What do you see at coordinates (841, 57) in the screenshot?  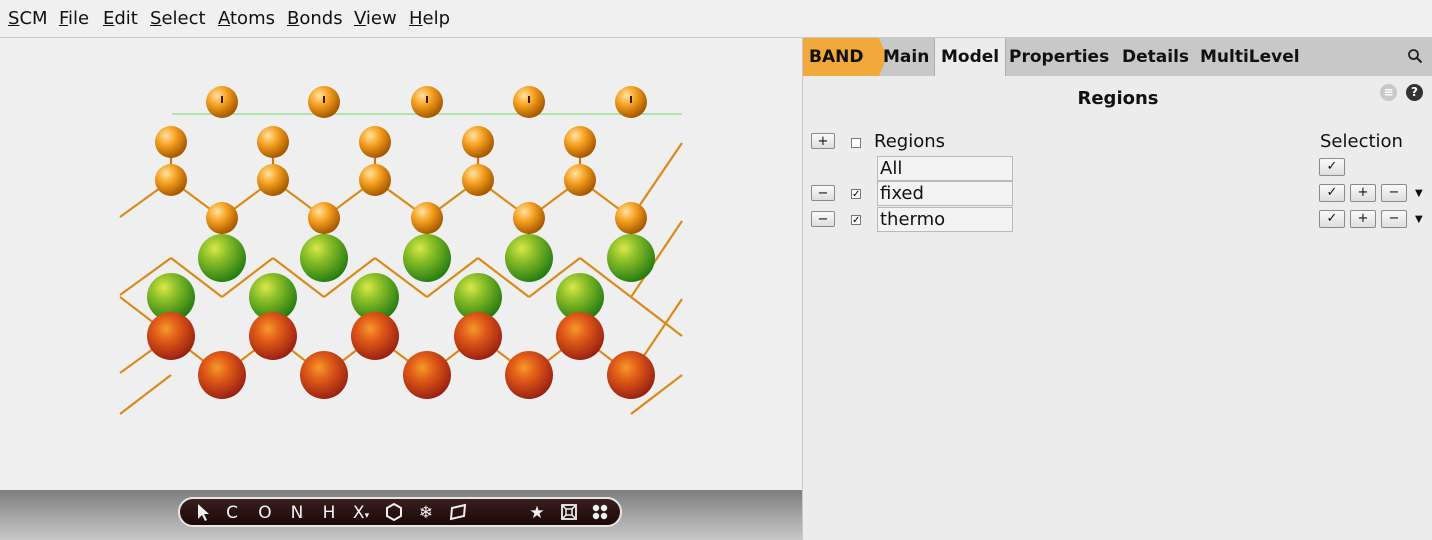 I see `tab-band: BAND` at bounding box center [841, 57].